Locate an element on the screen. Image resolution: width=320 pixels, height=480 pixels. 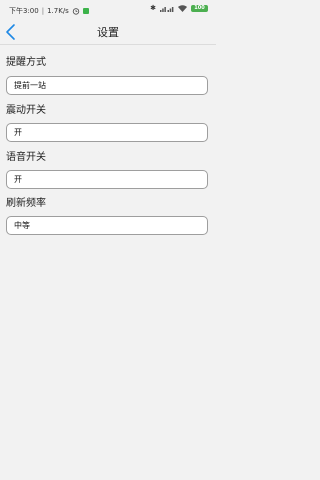
alarm-icon is located at coordinates (76, 11).